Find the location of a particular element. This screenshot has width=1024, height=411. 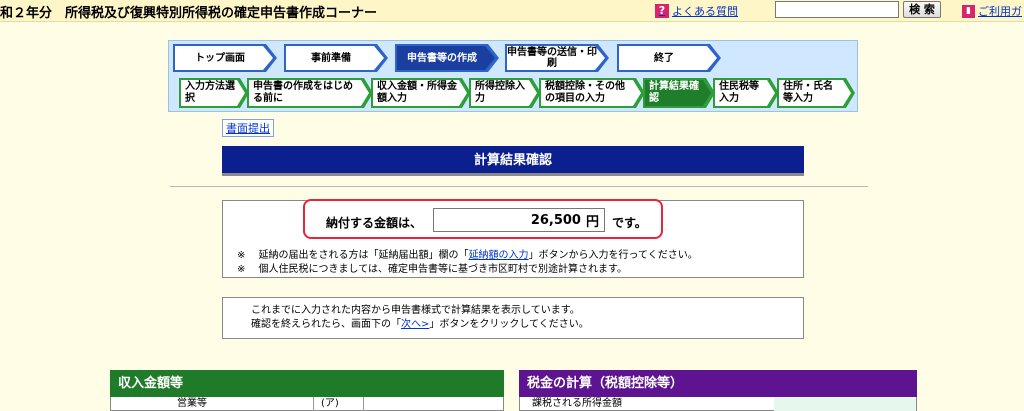

step-top: トップ画面 is located at coordinates (225, 58).